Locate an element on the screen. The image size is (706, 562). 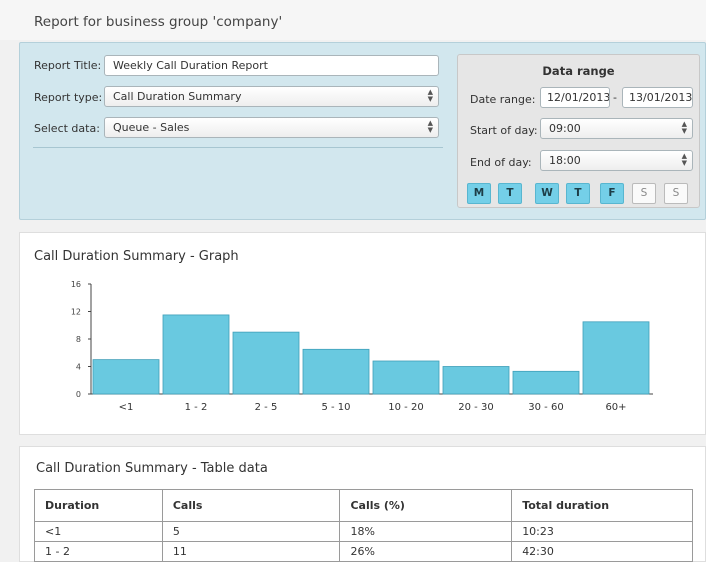
x-tick-label: <1 is located at coordinates (126, 407).